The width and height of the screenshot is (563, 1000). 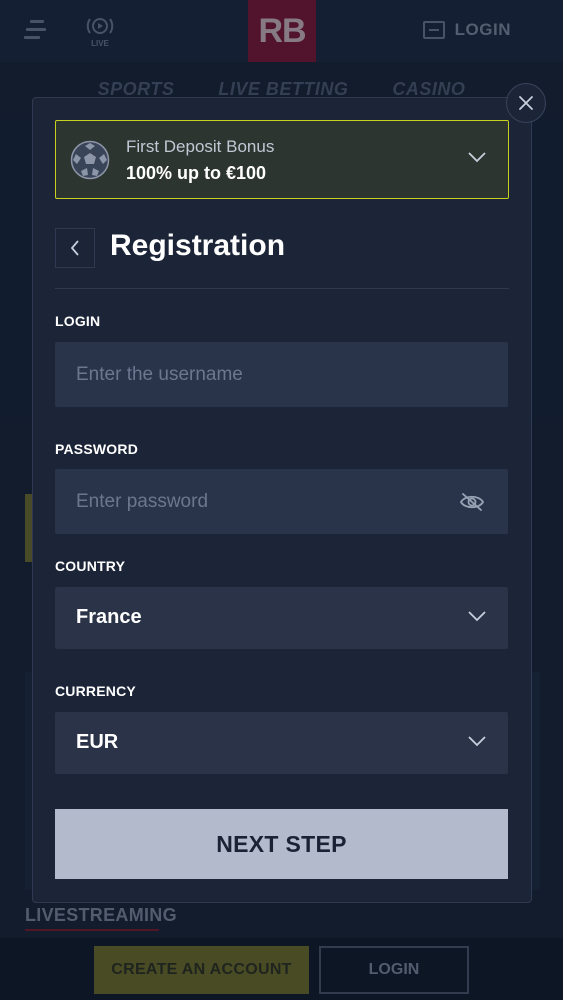 I want to click on country-select: France, so click(x=281, y=618).